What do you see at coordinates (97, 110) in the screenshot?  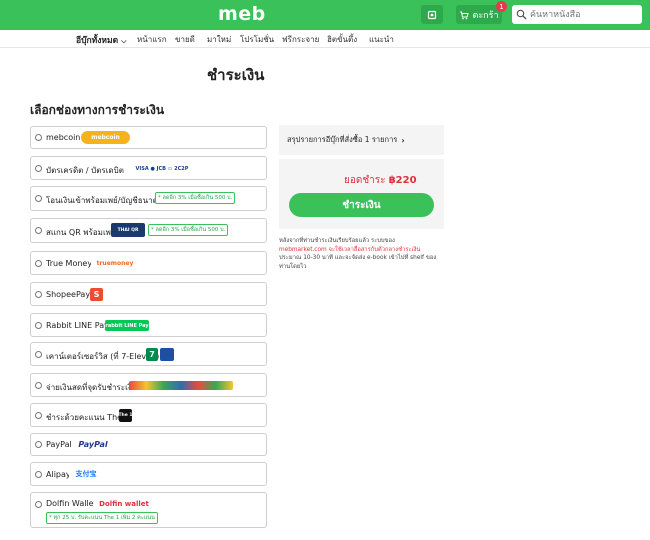 I see `payment-section-title: เลือกช่องทางการชำระเงิน` at bounding box center [97, 110].